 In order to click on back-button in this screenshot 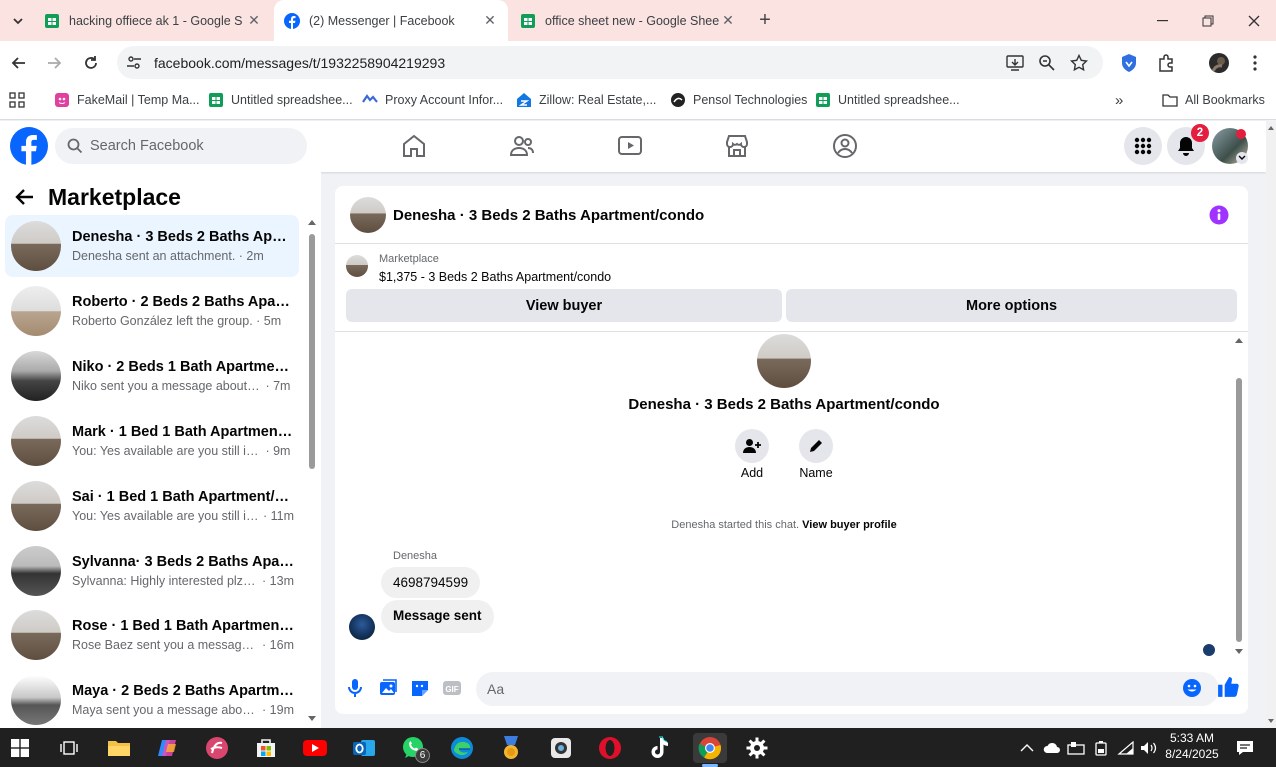, I will do `click(19, 63)`.